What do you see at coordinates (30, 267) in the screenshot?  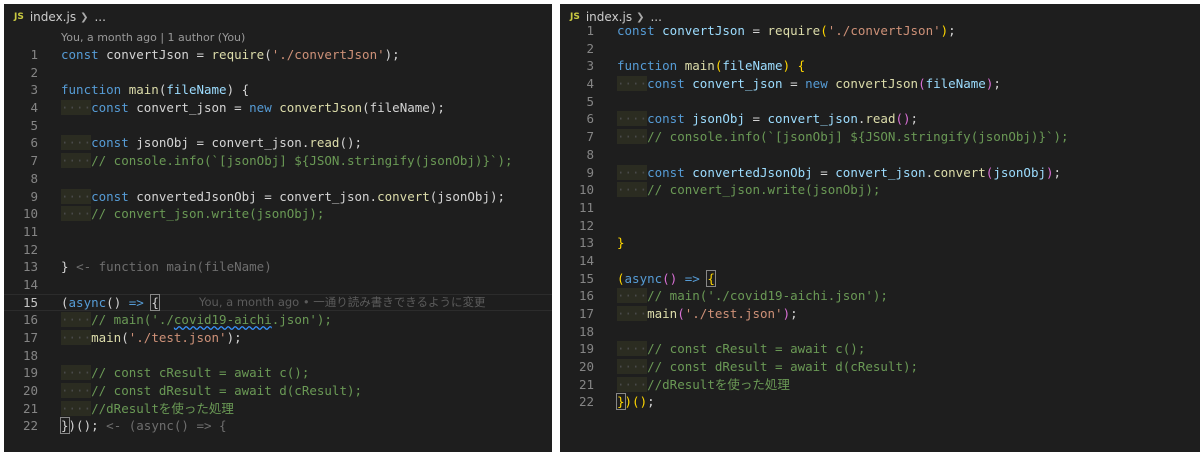 I see `line-number: 13` at bounding box center [30, 267].